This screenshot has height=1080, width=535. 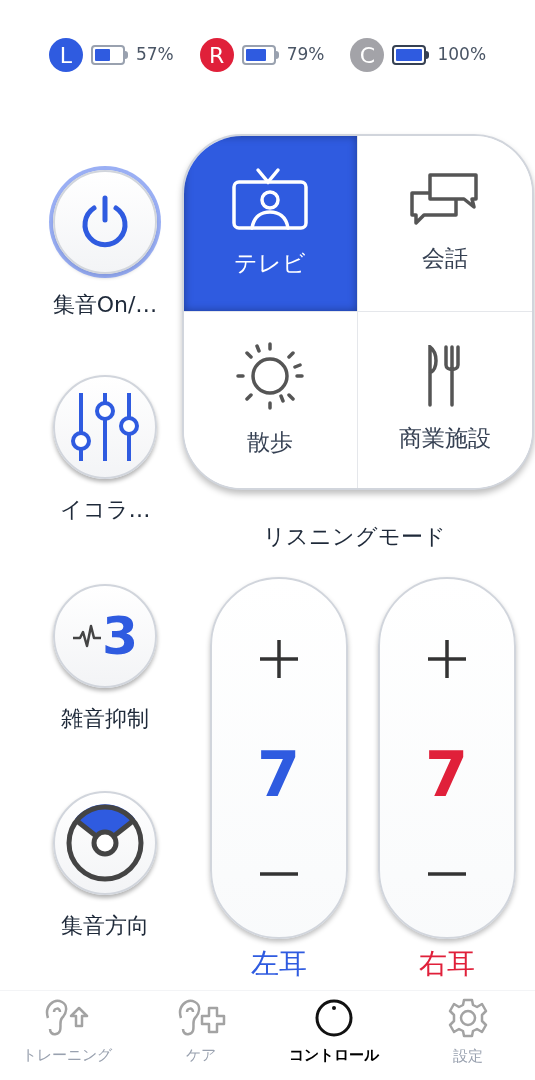 I want to click on battery-percent: 100%, so click(x=462, y=55).